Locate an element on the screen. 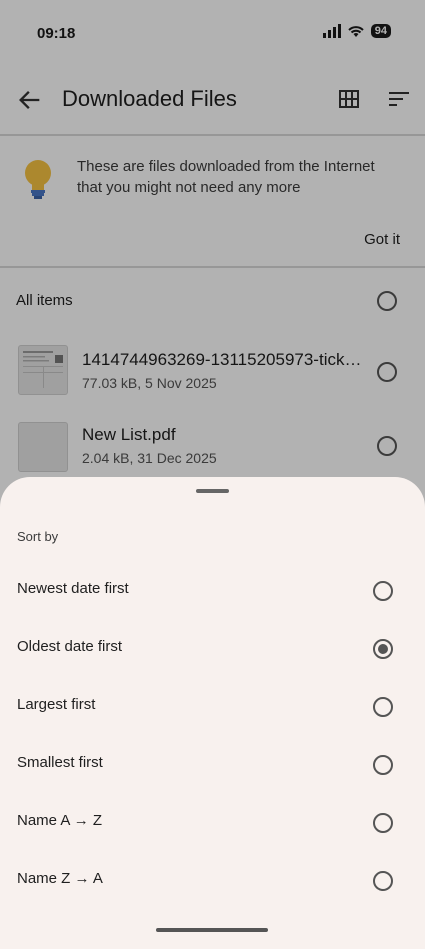  sort-option-label: Name Z → A is located at coordinates (60, 878).